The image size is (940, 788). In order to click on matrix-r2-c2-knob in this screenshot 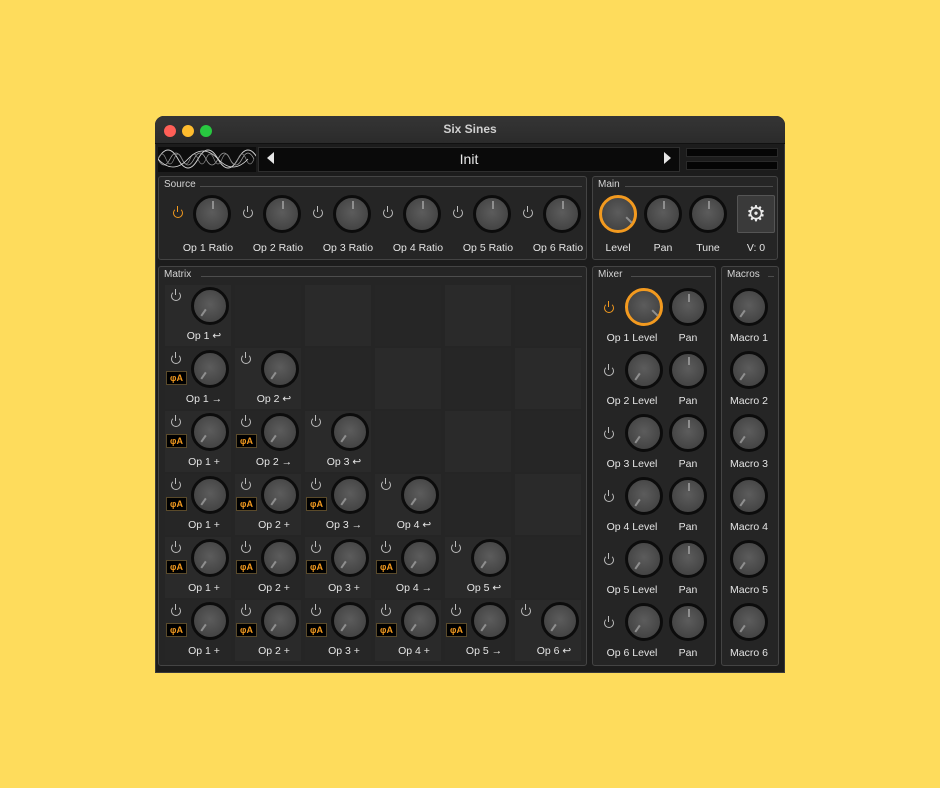, I will do `click(280, 369)`.